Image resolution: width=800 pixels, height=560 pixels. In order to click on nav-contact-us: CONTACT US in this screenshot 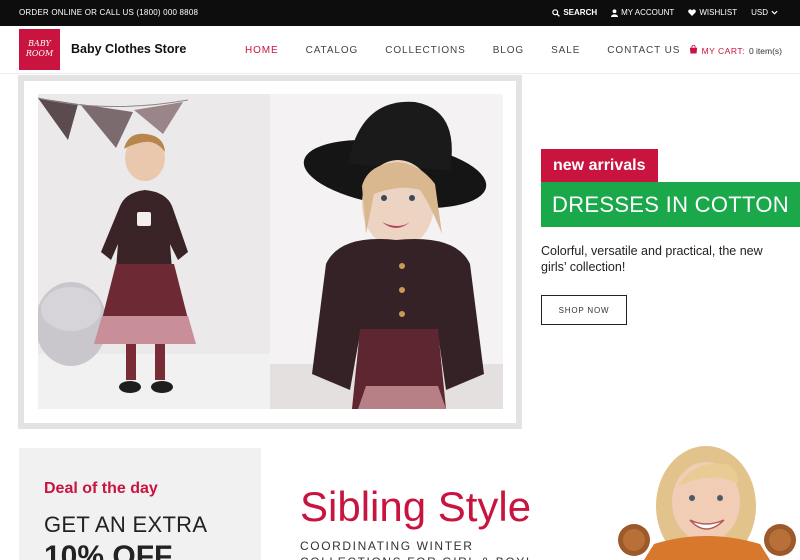, I will do `click(643, 50)`.